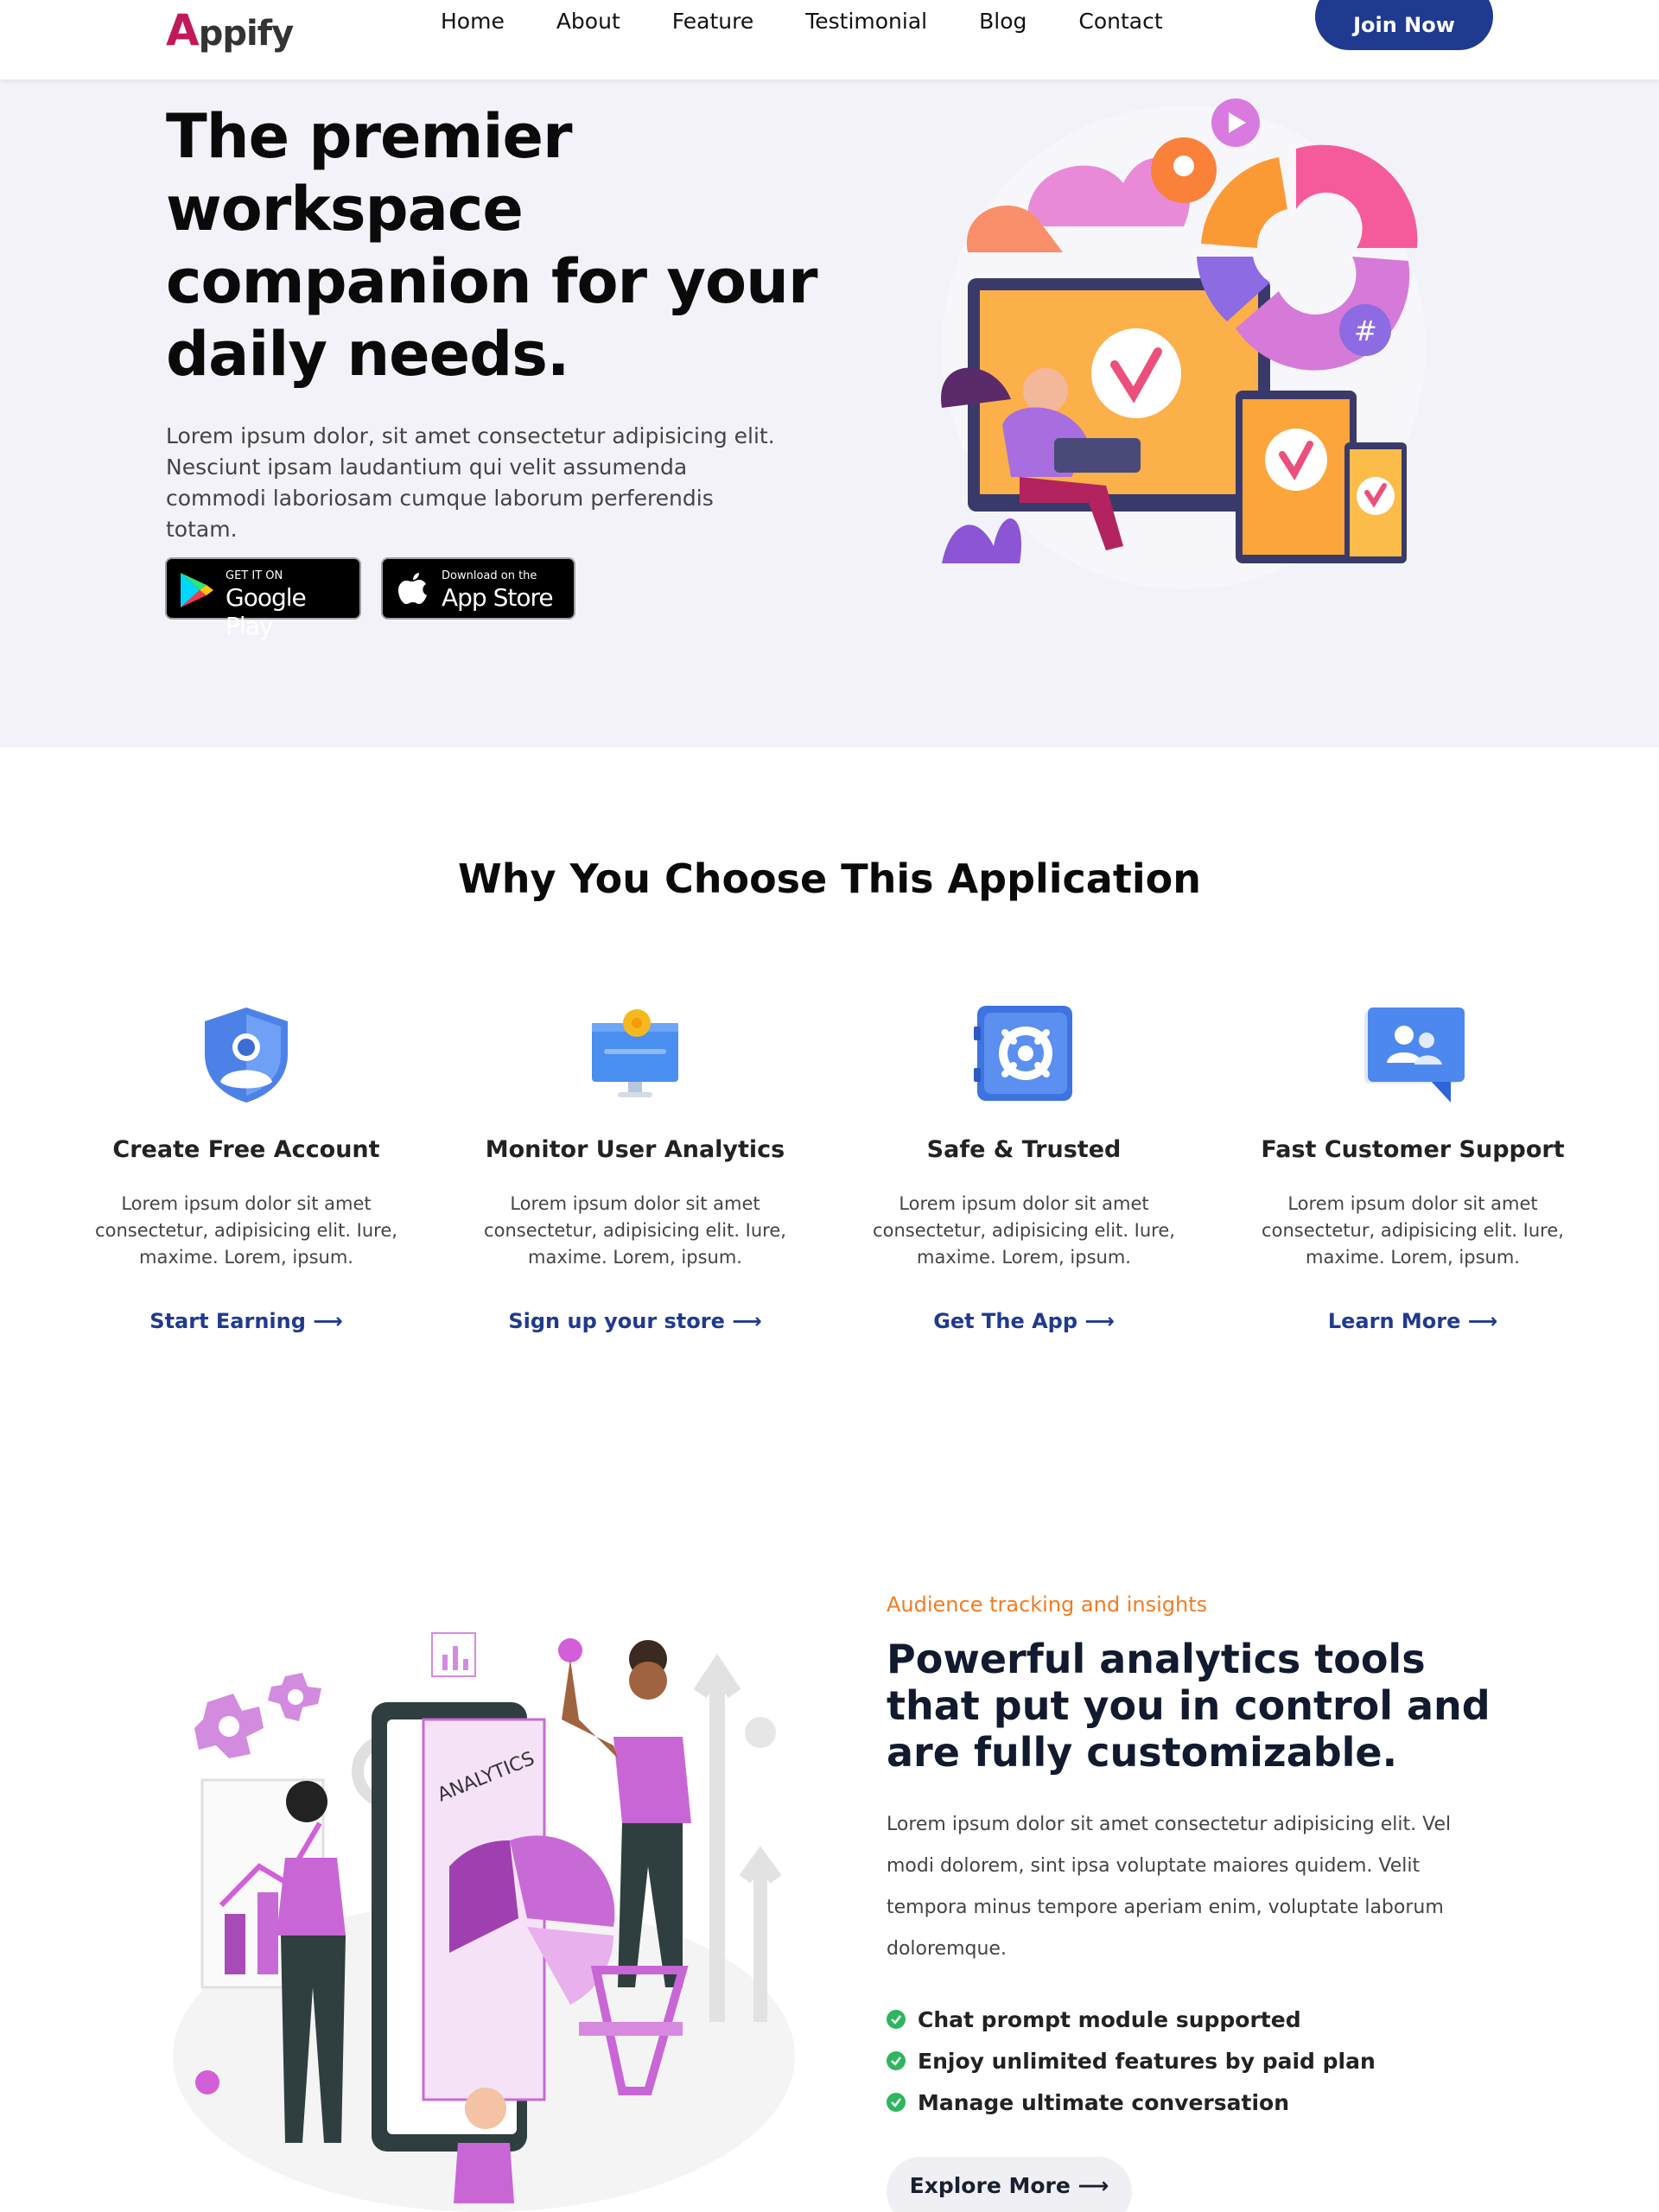  Describe the element at coordinates (1023, 1053) in the screenshot. I see `vault-icon` at that location.